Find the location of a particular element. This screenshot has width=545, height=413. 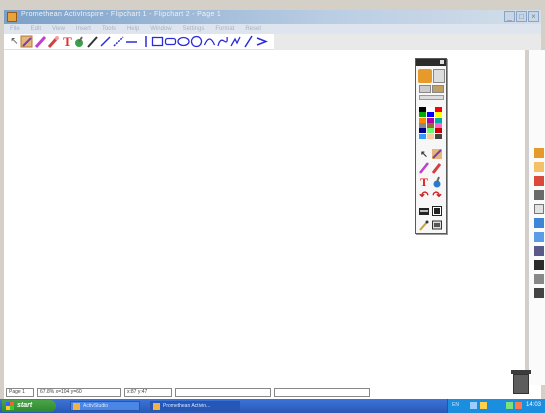

minimize-button: _ is located at coordinates (509, 16).